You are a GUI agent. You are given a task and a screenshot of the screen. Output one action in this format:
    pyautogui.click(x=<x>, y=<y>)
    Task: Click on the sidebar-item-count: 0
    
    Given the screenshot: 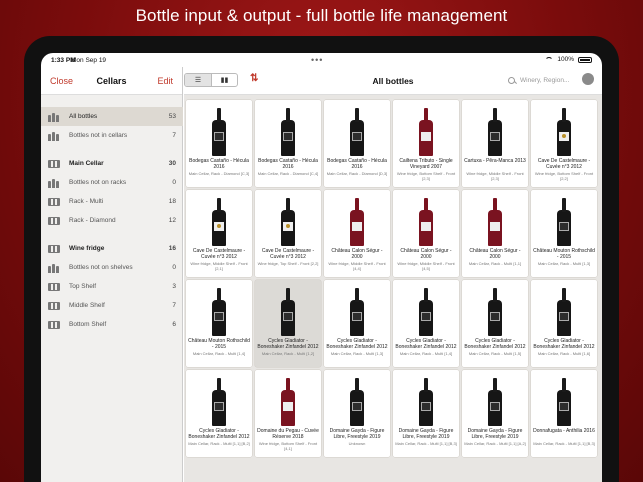 What is the action you would take?
    pyautogui.click(x=174, y=267)
    